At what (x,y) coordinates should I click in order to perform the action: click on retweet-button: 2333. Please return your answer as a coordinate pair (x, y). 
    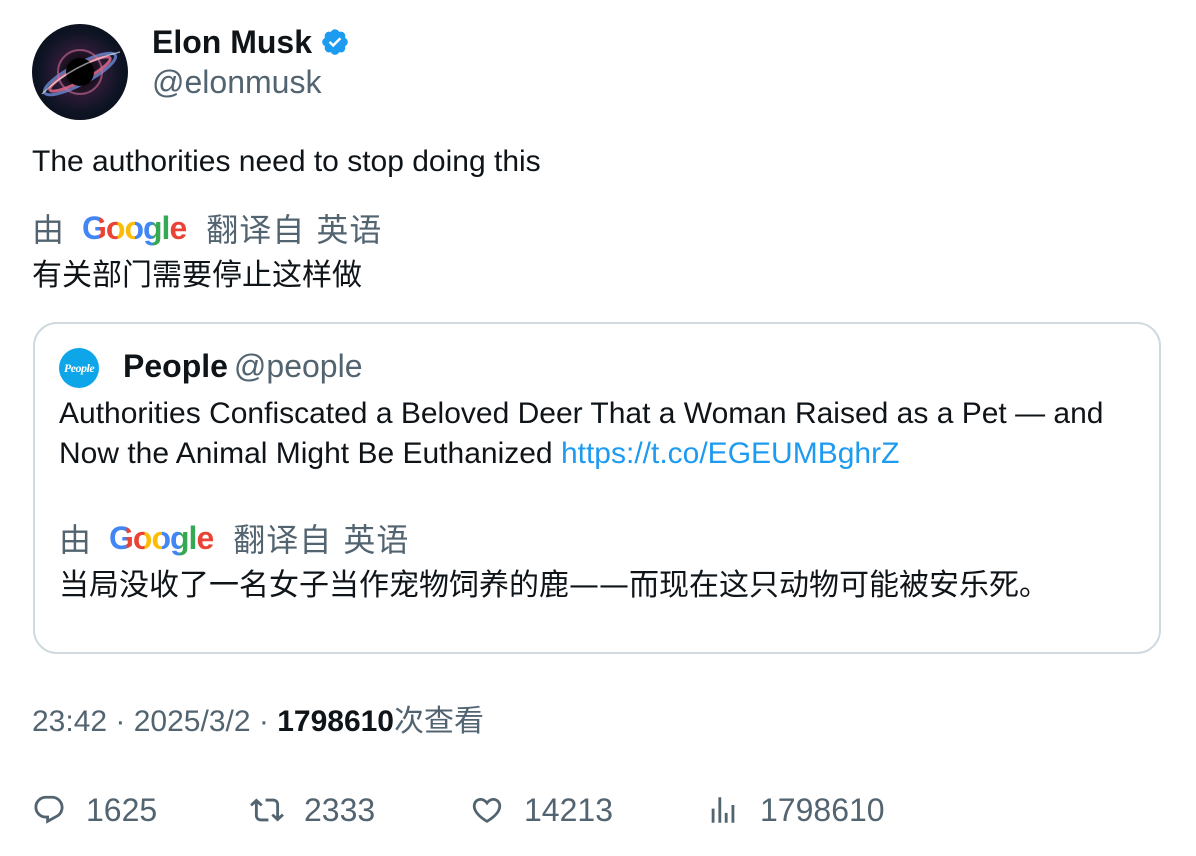
    Looking at the image, I should click on (312, 810).